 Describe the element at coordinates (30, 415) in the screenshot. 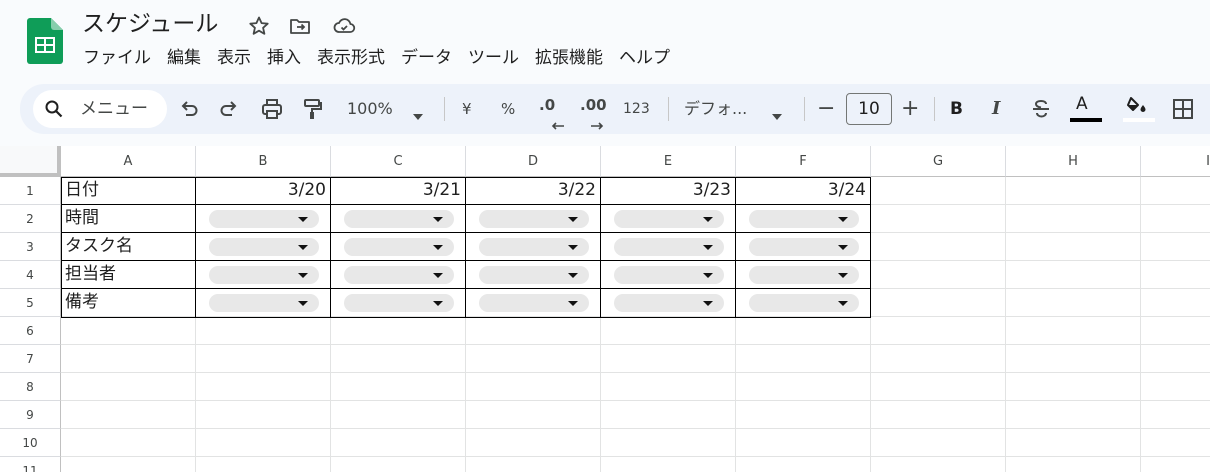

I see `row-header-9: 9` at that location.